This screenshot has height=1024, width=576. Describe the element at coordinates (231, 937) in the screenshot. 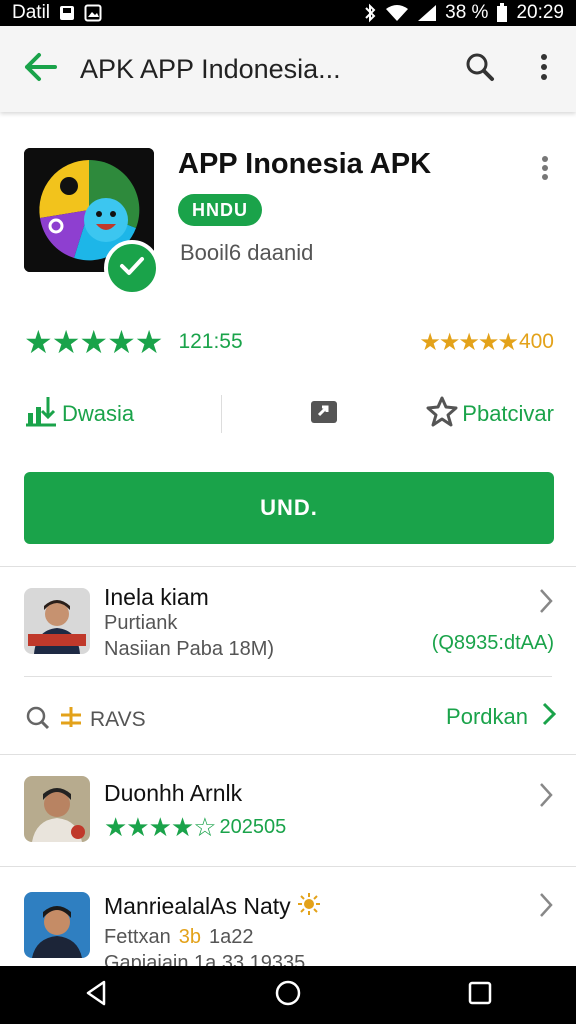

I see `list-item-subtitle-c: 1a22` at that location.